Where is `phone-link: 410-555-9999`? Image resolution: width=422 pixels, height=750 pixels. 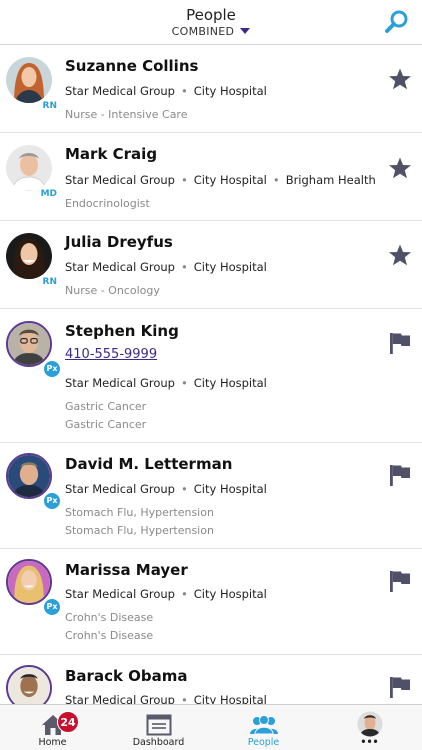
phone-link: 410-555-9999 is located at coordinates (111, 354).